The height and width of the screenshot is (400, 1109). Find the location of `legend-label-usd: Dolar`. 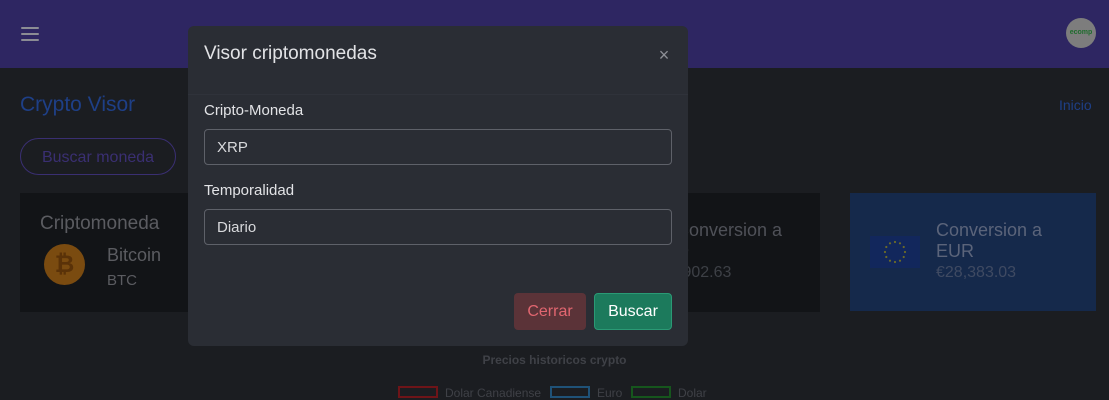

legend-label-usd: Dolar is located at coordinates (692, 393).